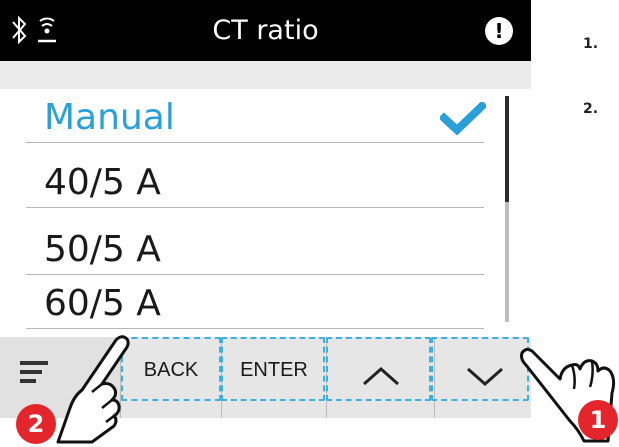 Image resolution: width=619 pixels, height=447 pixels. What do you see at coordinates (93, 389) in the screenshot?
I see `pointing-hand-left-icon` at bounding box center [93, 389].